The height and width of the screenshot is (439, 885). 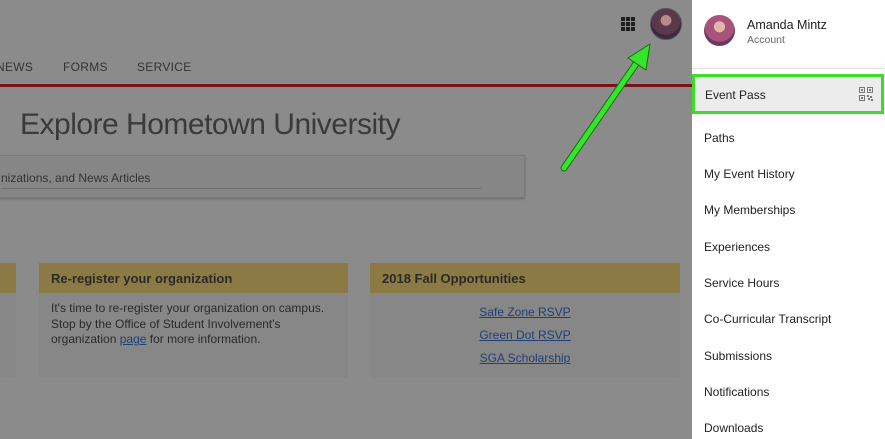 I want to click on search-placeholder: nizations, and News Articles, so click(x=76, y=178).